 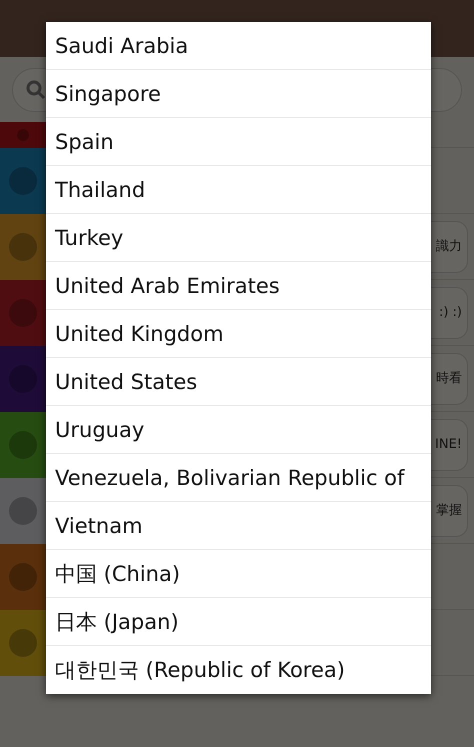 What do you see at coordinates (450, 313) in the screenshot?
I see `app-description: :) :)` at bounding box center [450, 313].